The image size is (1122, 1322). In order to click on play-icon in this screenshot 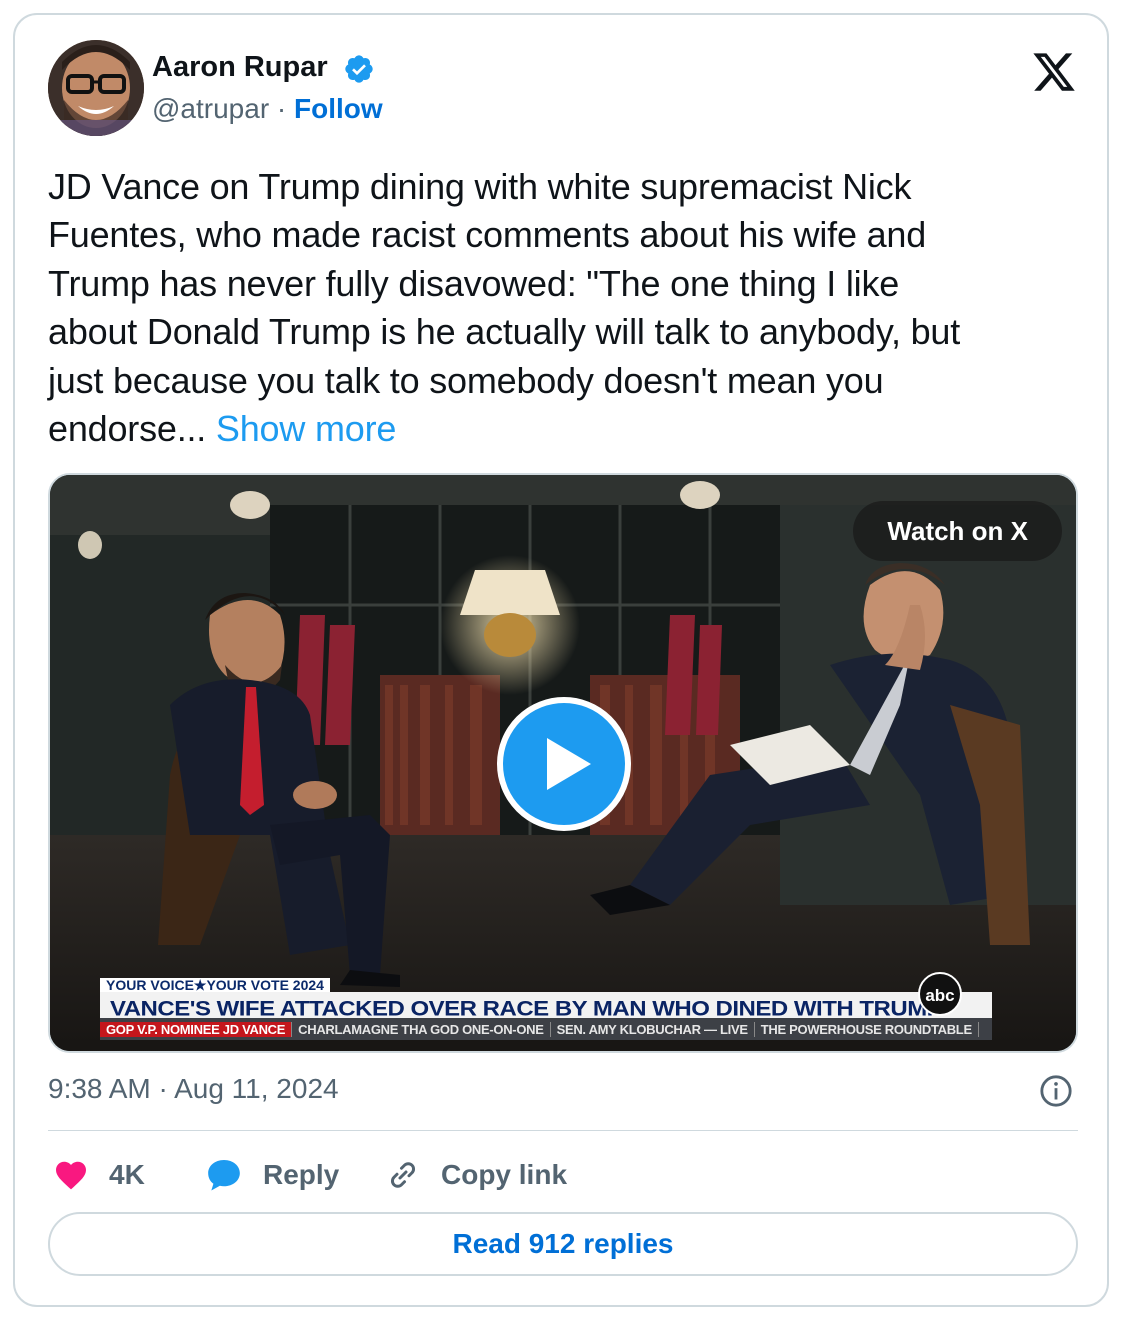, I will do `click(569, 764)`.